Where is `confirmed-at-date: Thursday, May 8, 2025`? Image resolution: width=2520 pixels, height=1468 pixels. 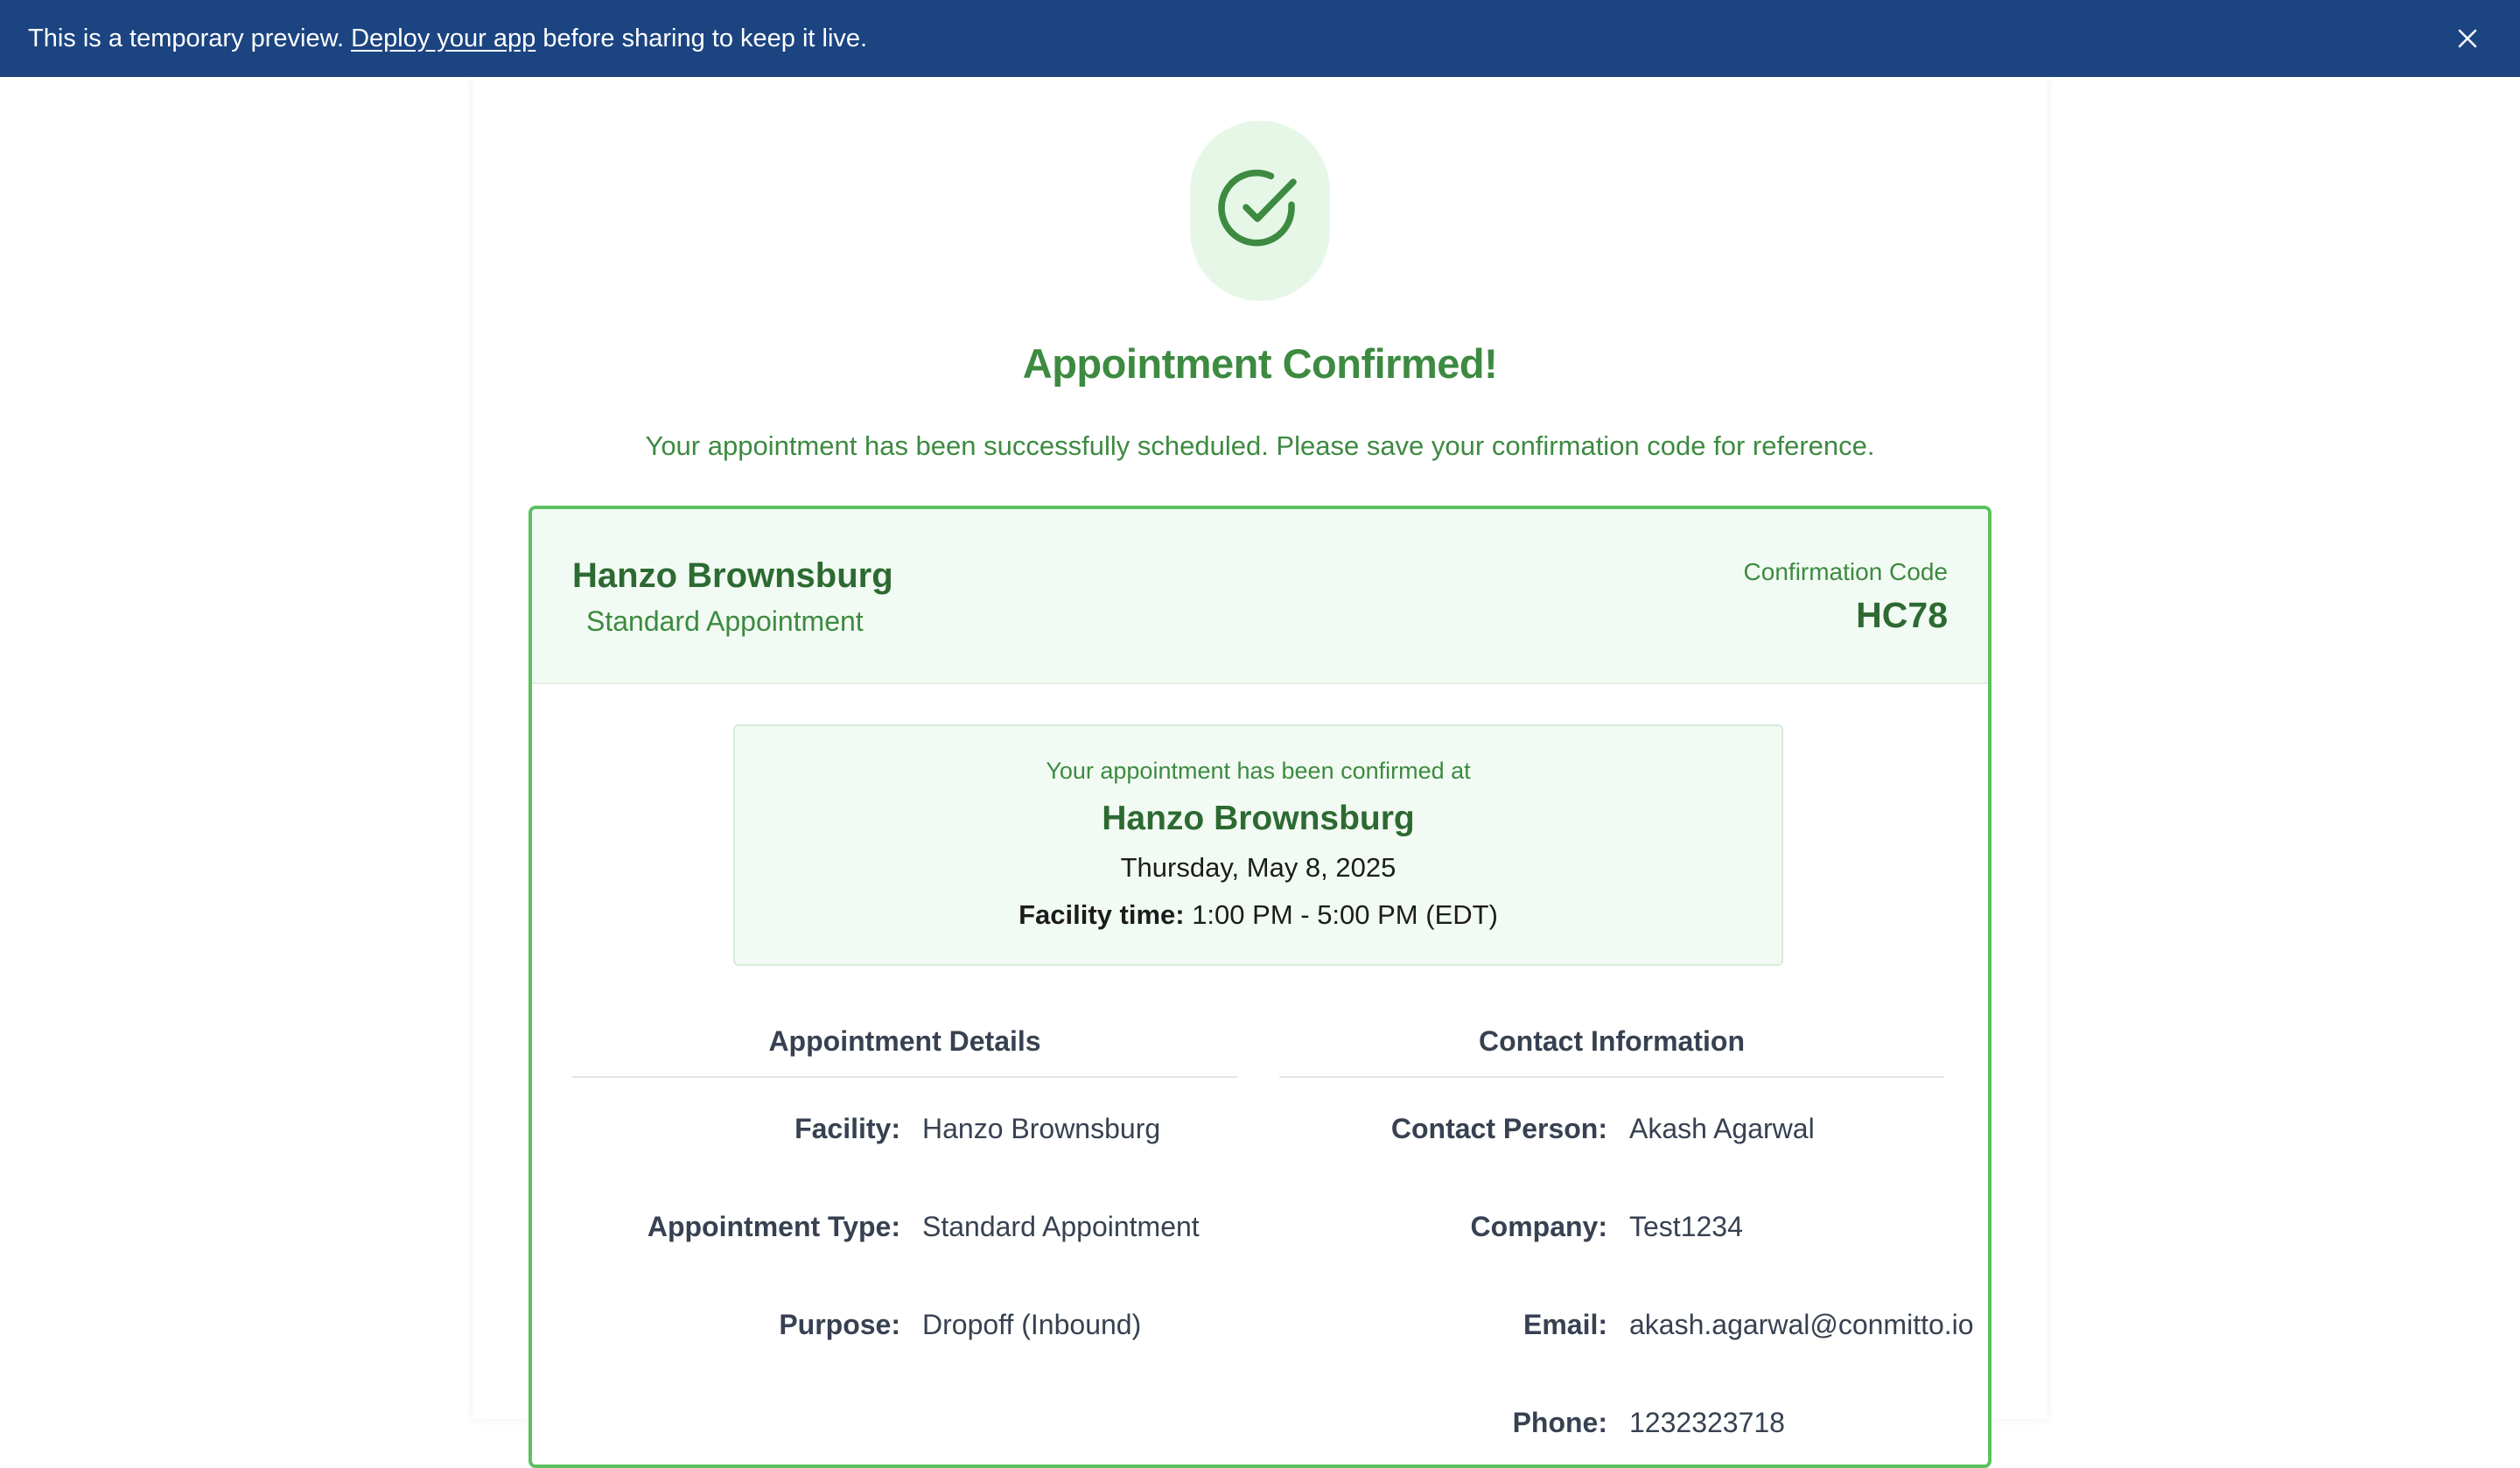
confirmed-at-date: Thursday, May 8, 2025 is located at coordinates (1258, 867).